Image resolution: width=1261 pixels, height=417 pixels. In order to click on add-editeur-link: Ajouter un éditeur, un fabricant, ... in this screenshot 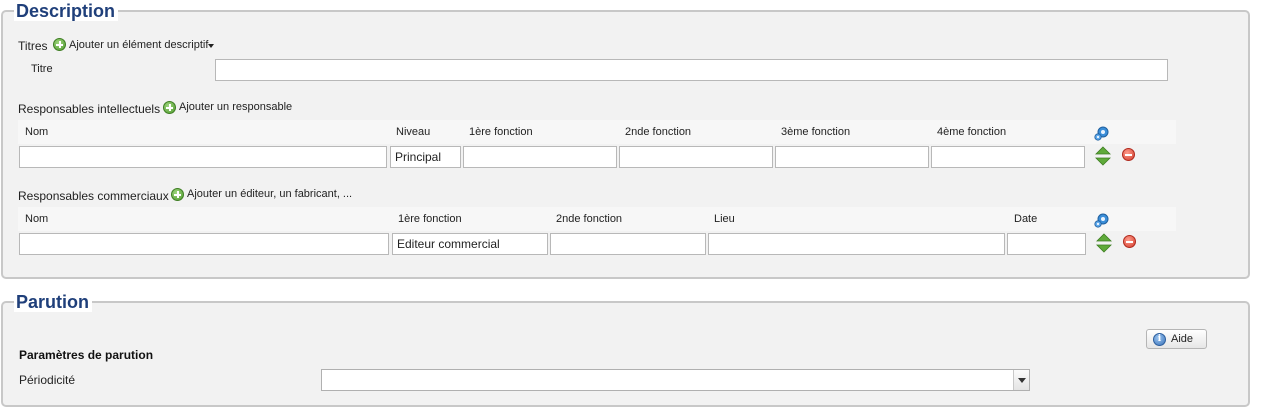, I will do `click(269, 194)`.